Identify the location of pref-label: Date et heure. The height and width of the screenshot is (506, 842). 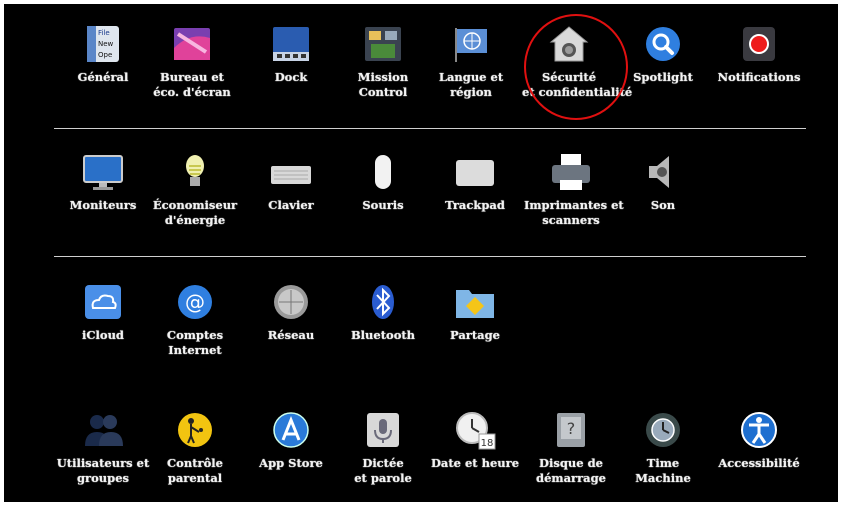
(475, 463).